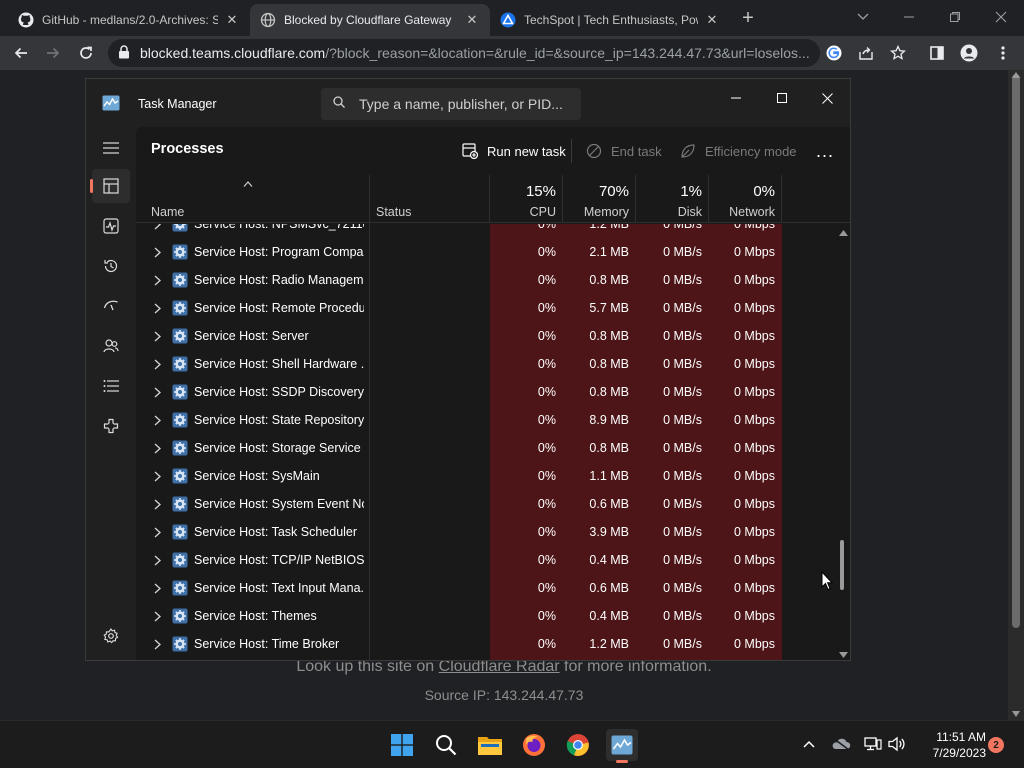 This screenshot has height=768, width=1024. Describe the element at coordinates (996, 745) in the screenshot. I see `notification-badge: 2` at that location.